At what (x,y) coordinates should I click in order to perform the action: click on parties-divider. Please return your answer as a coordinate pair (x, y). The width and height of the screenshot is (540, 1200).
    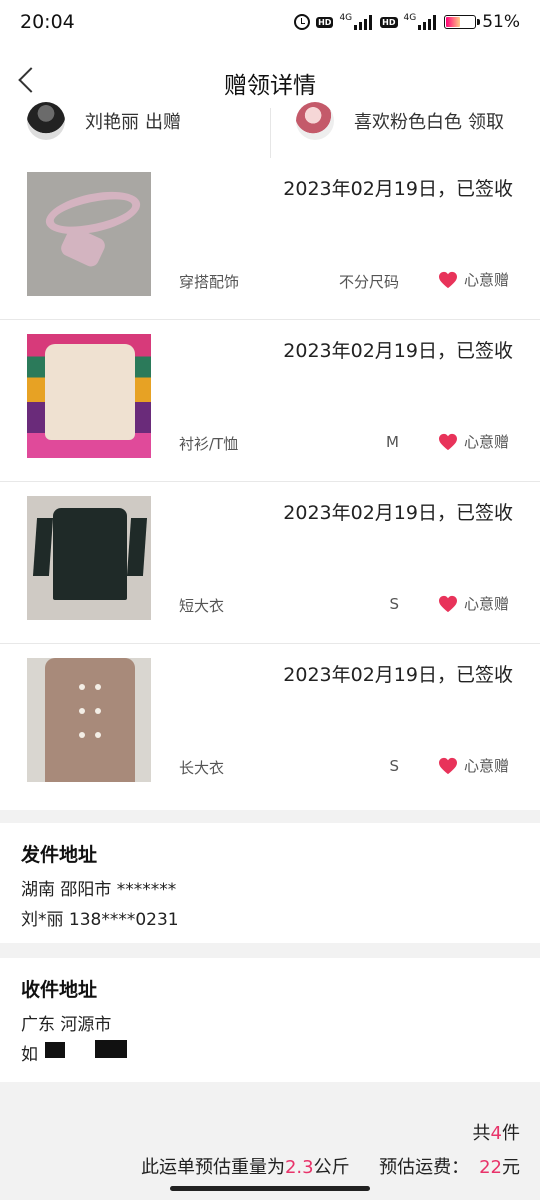
    Looking at the image, I should click on (270, 133).